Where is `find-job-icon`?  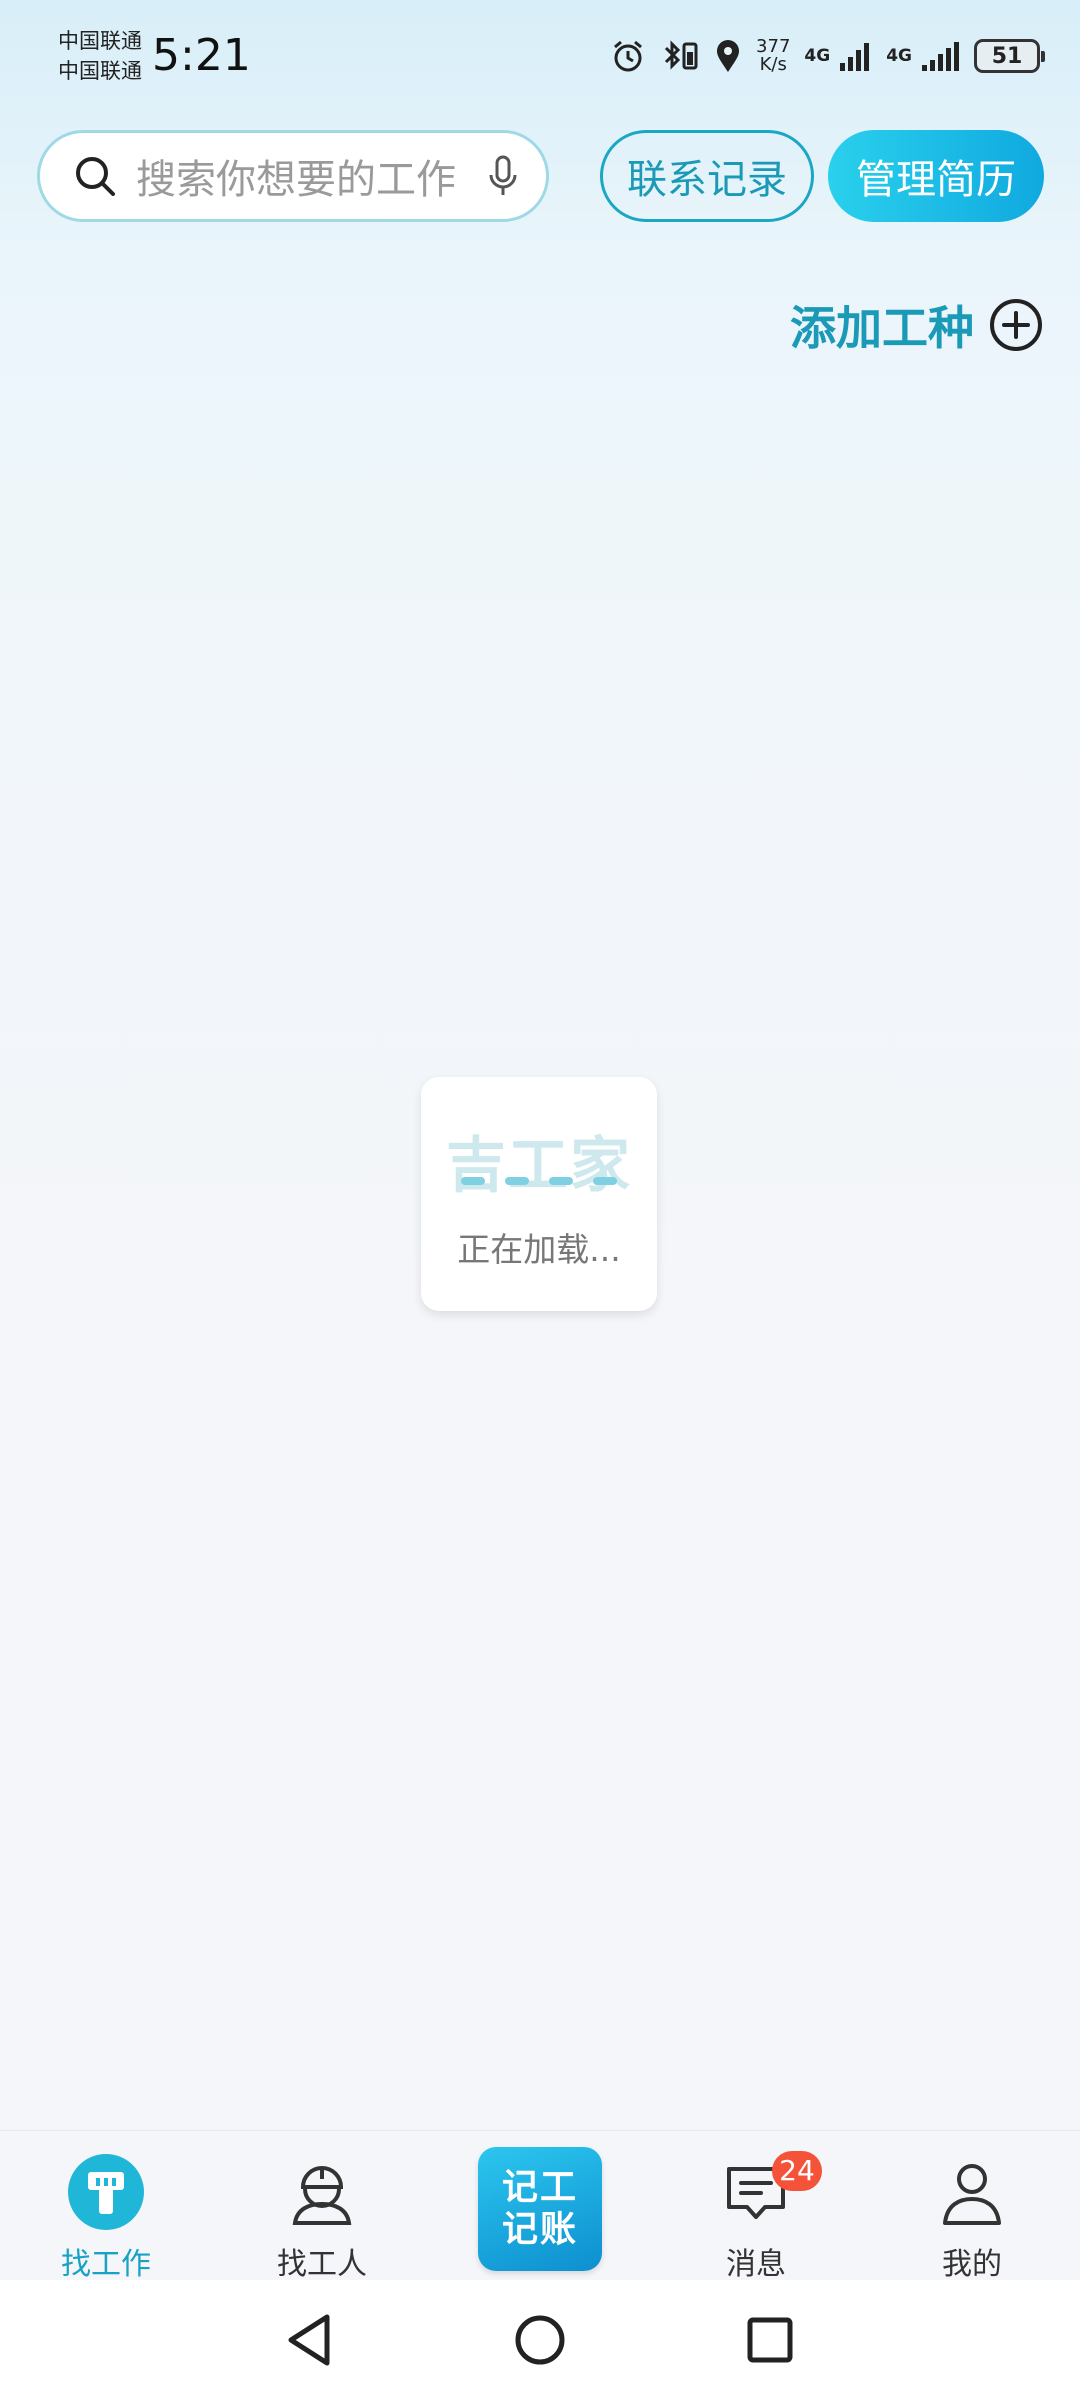
find-job-icon is located at coordinates (106, 2192).